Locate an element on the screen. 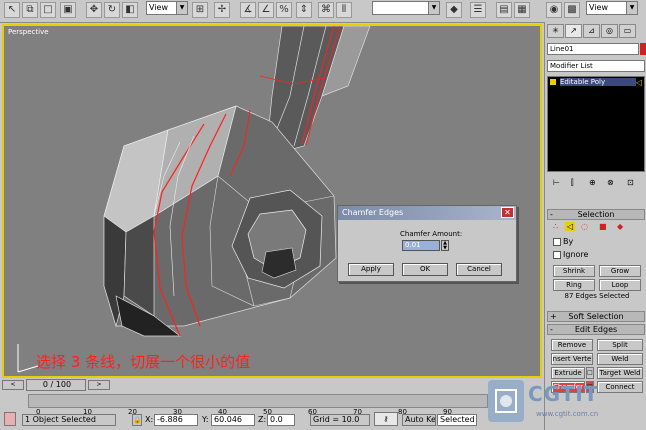 The height and width of the screenshot is (430, 646). ring-button: Ring is located at coordinates (574, 285).